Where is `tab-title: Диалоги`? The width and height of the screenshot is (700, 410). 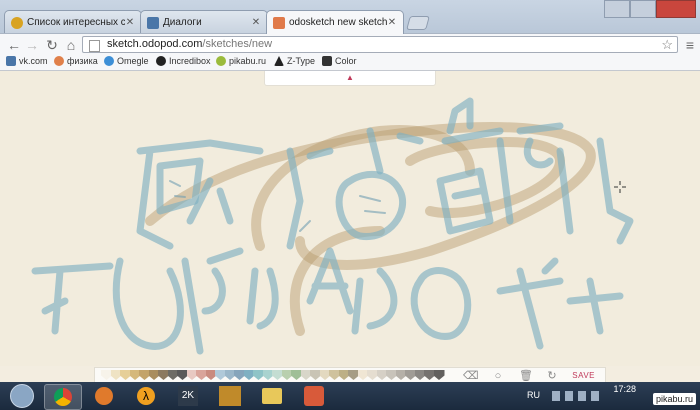 tab-title: Диалоги is located at coordinates (182, 22).